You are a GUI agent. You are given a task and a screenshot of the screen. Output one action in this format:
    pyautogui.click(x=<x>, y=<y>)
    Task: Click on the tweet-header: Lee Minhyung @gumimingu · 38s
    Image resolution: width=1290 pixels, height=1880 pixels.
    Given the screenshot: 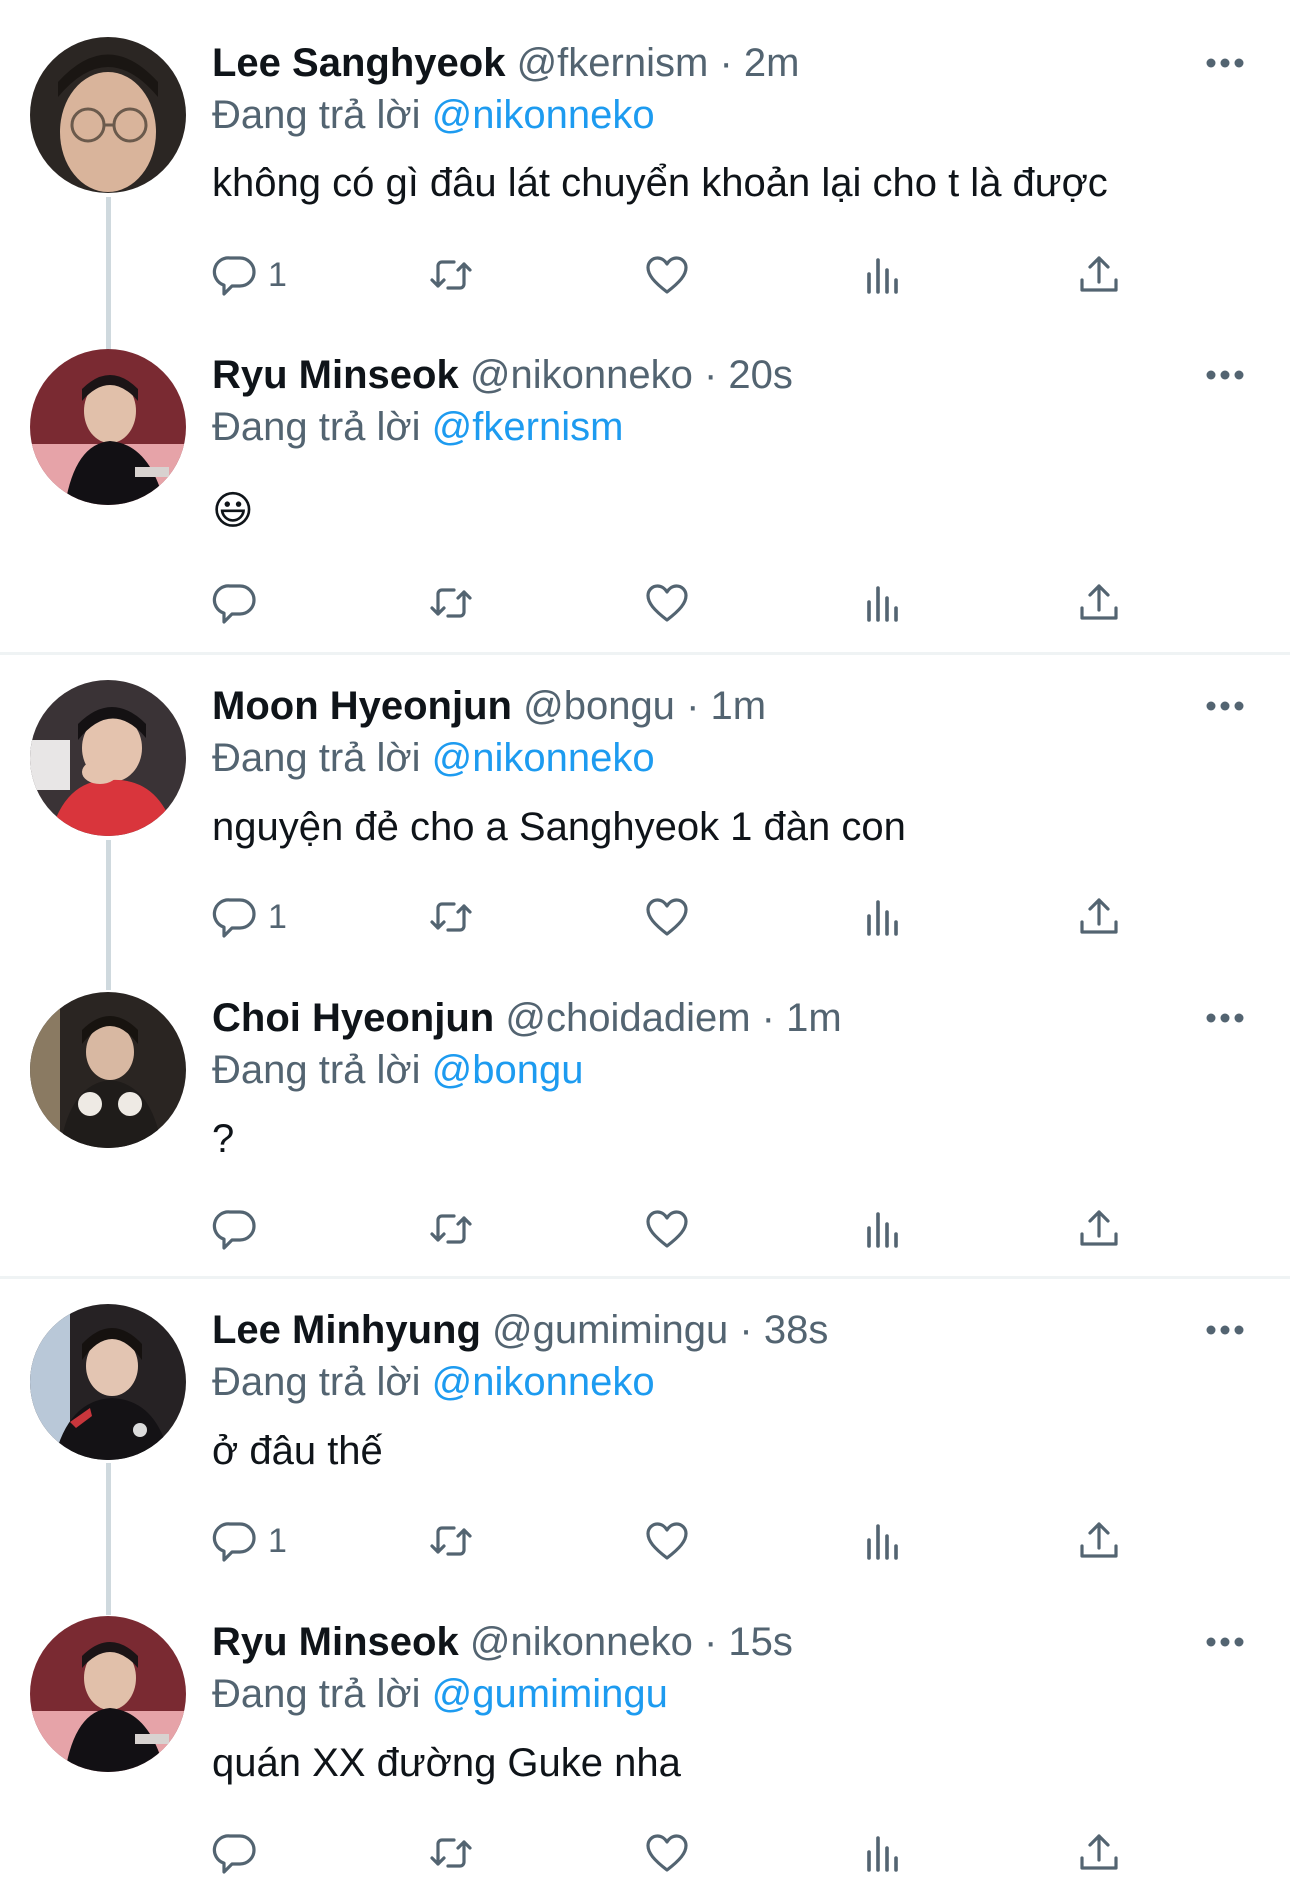 What is the action you would take?
    pyautogui.click(x=520, y=1330)
    